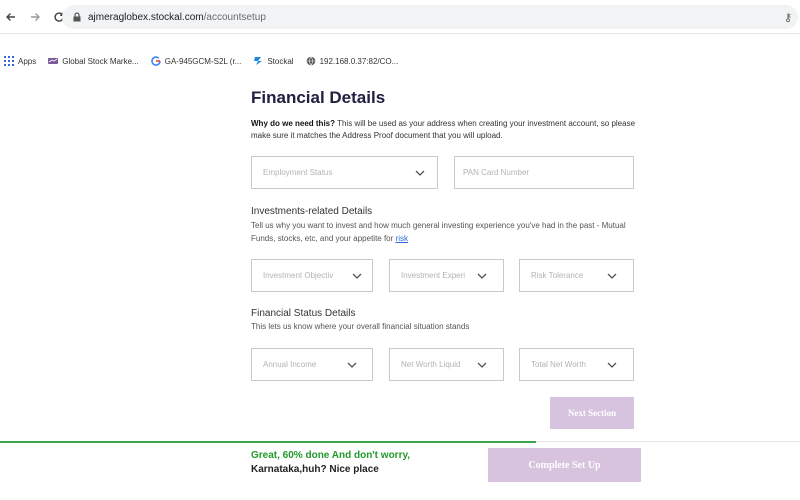 Image resolution: width=800 pixels, height=500 pixels. What do you see at coordinates (557, 275) in the screenshot?
I see `risk-tolerance-label: Risk Tolerance` at bounding box center [557, 275].